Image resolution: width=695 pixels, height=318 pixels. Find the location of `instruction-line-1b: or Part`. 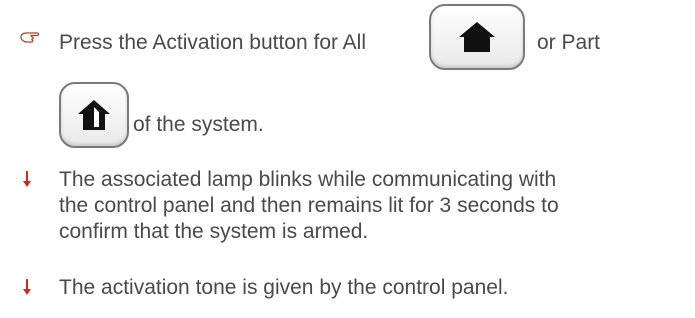

instruction-line-1b: or Part is located at coordinates (569, 42).